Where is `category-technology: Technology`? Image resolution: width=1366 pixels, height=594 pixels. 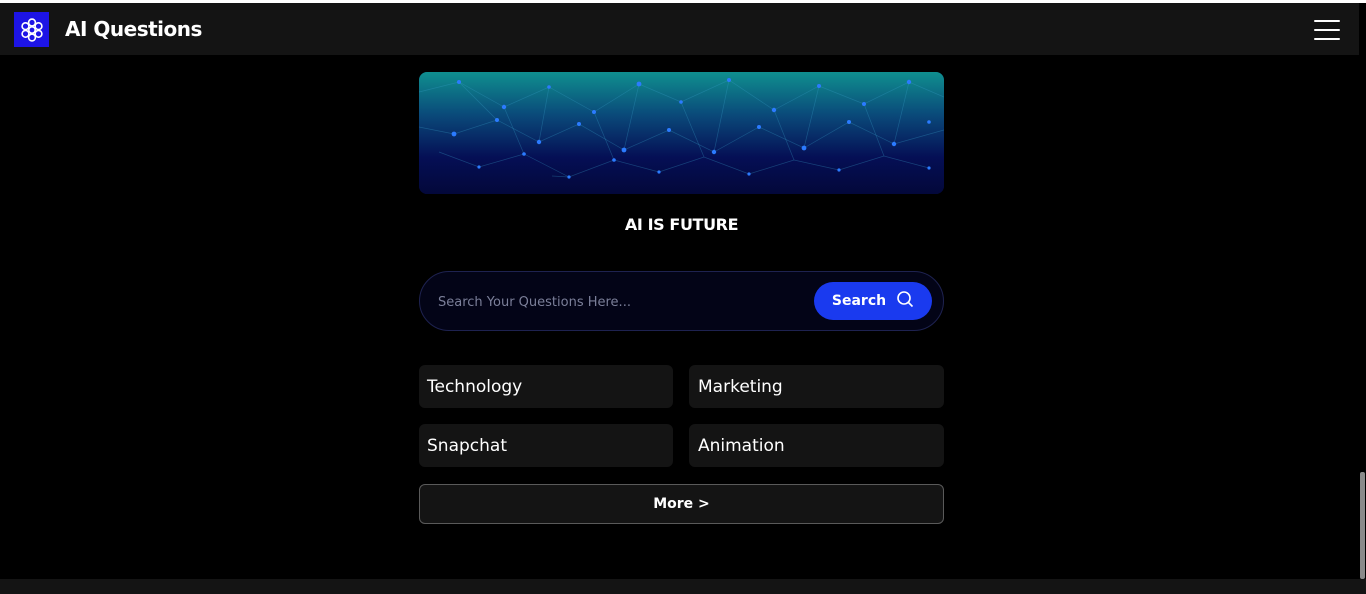
category-technology: Technology is located at coordinates (546, 386).